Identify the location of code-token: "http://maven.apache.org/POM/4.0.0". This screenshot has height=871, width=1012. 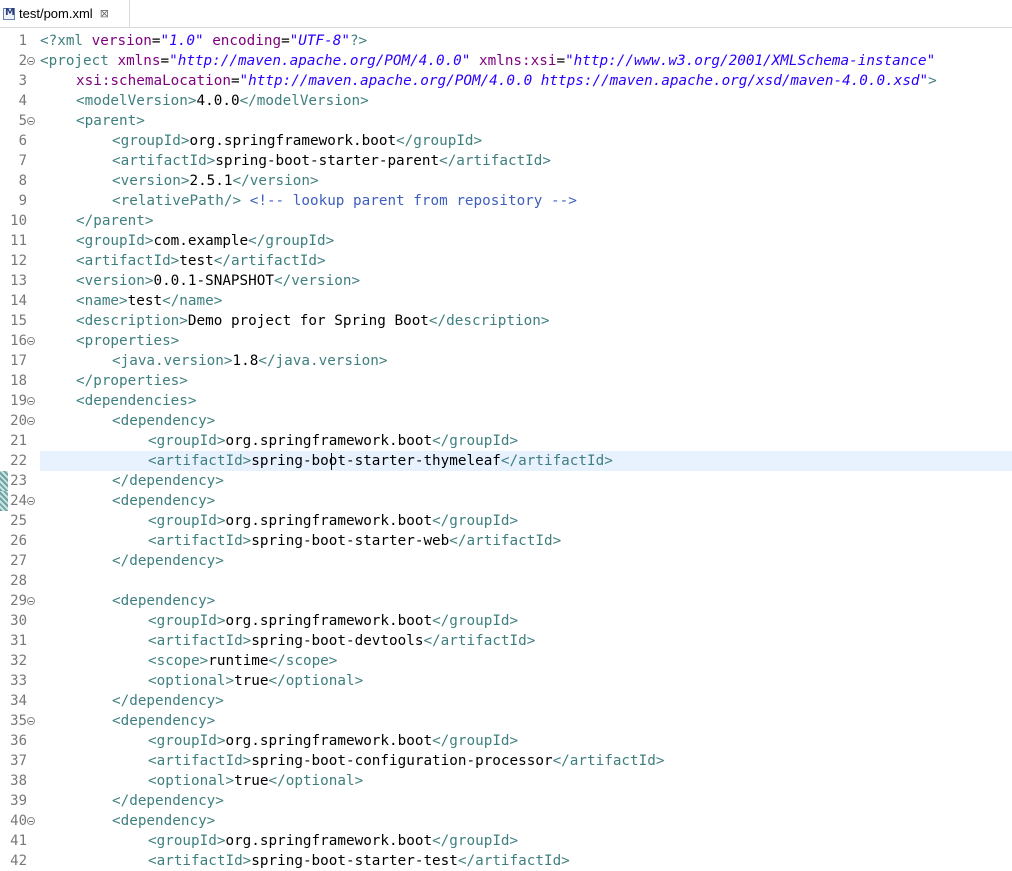
(320, 61).